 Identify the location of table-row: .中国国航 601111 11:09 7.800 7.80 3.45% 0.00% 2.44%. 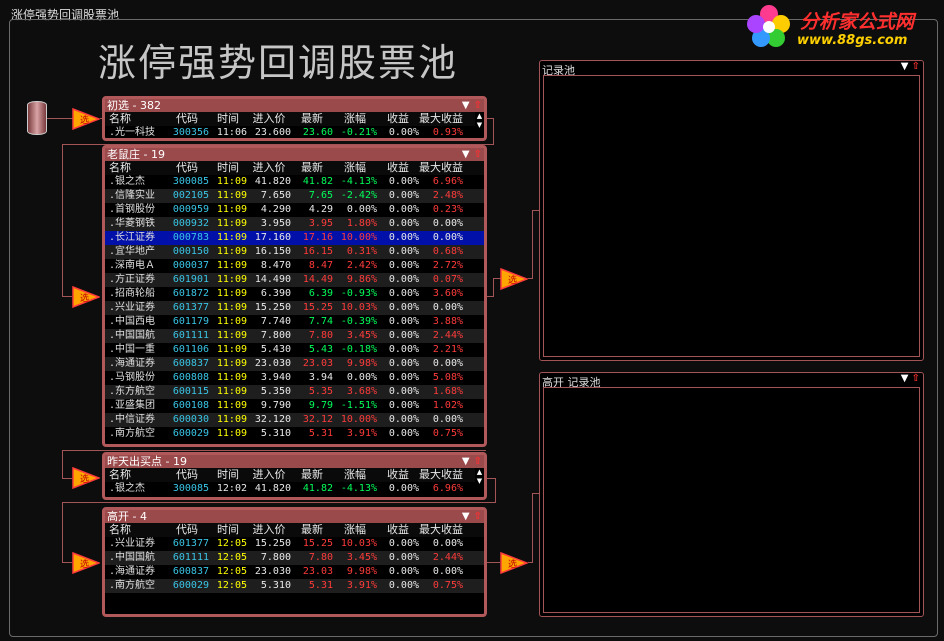
(294, 336).